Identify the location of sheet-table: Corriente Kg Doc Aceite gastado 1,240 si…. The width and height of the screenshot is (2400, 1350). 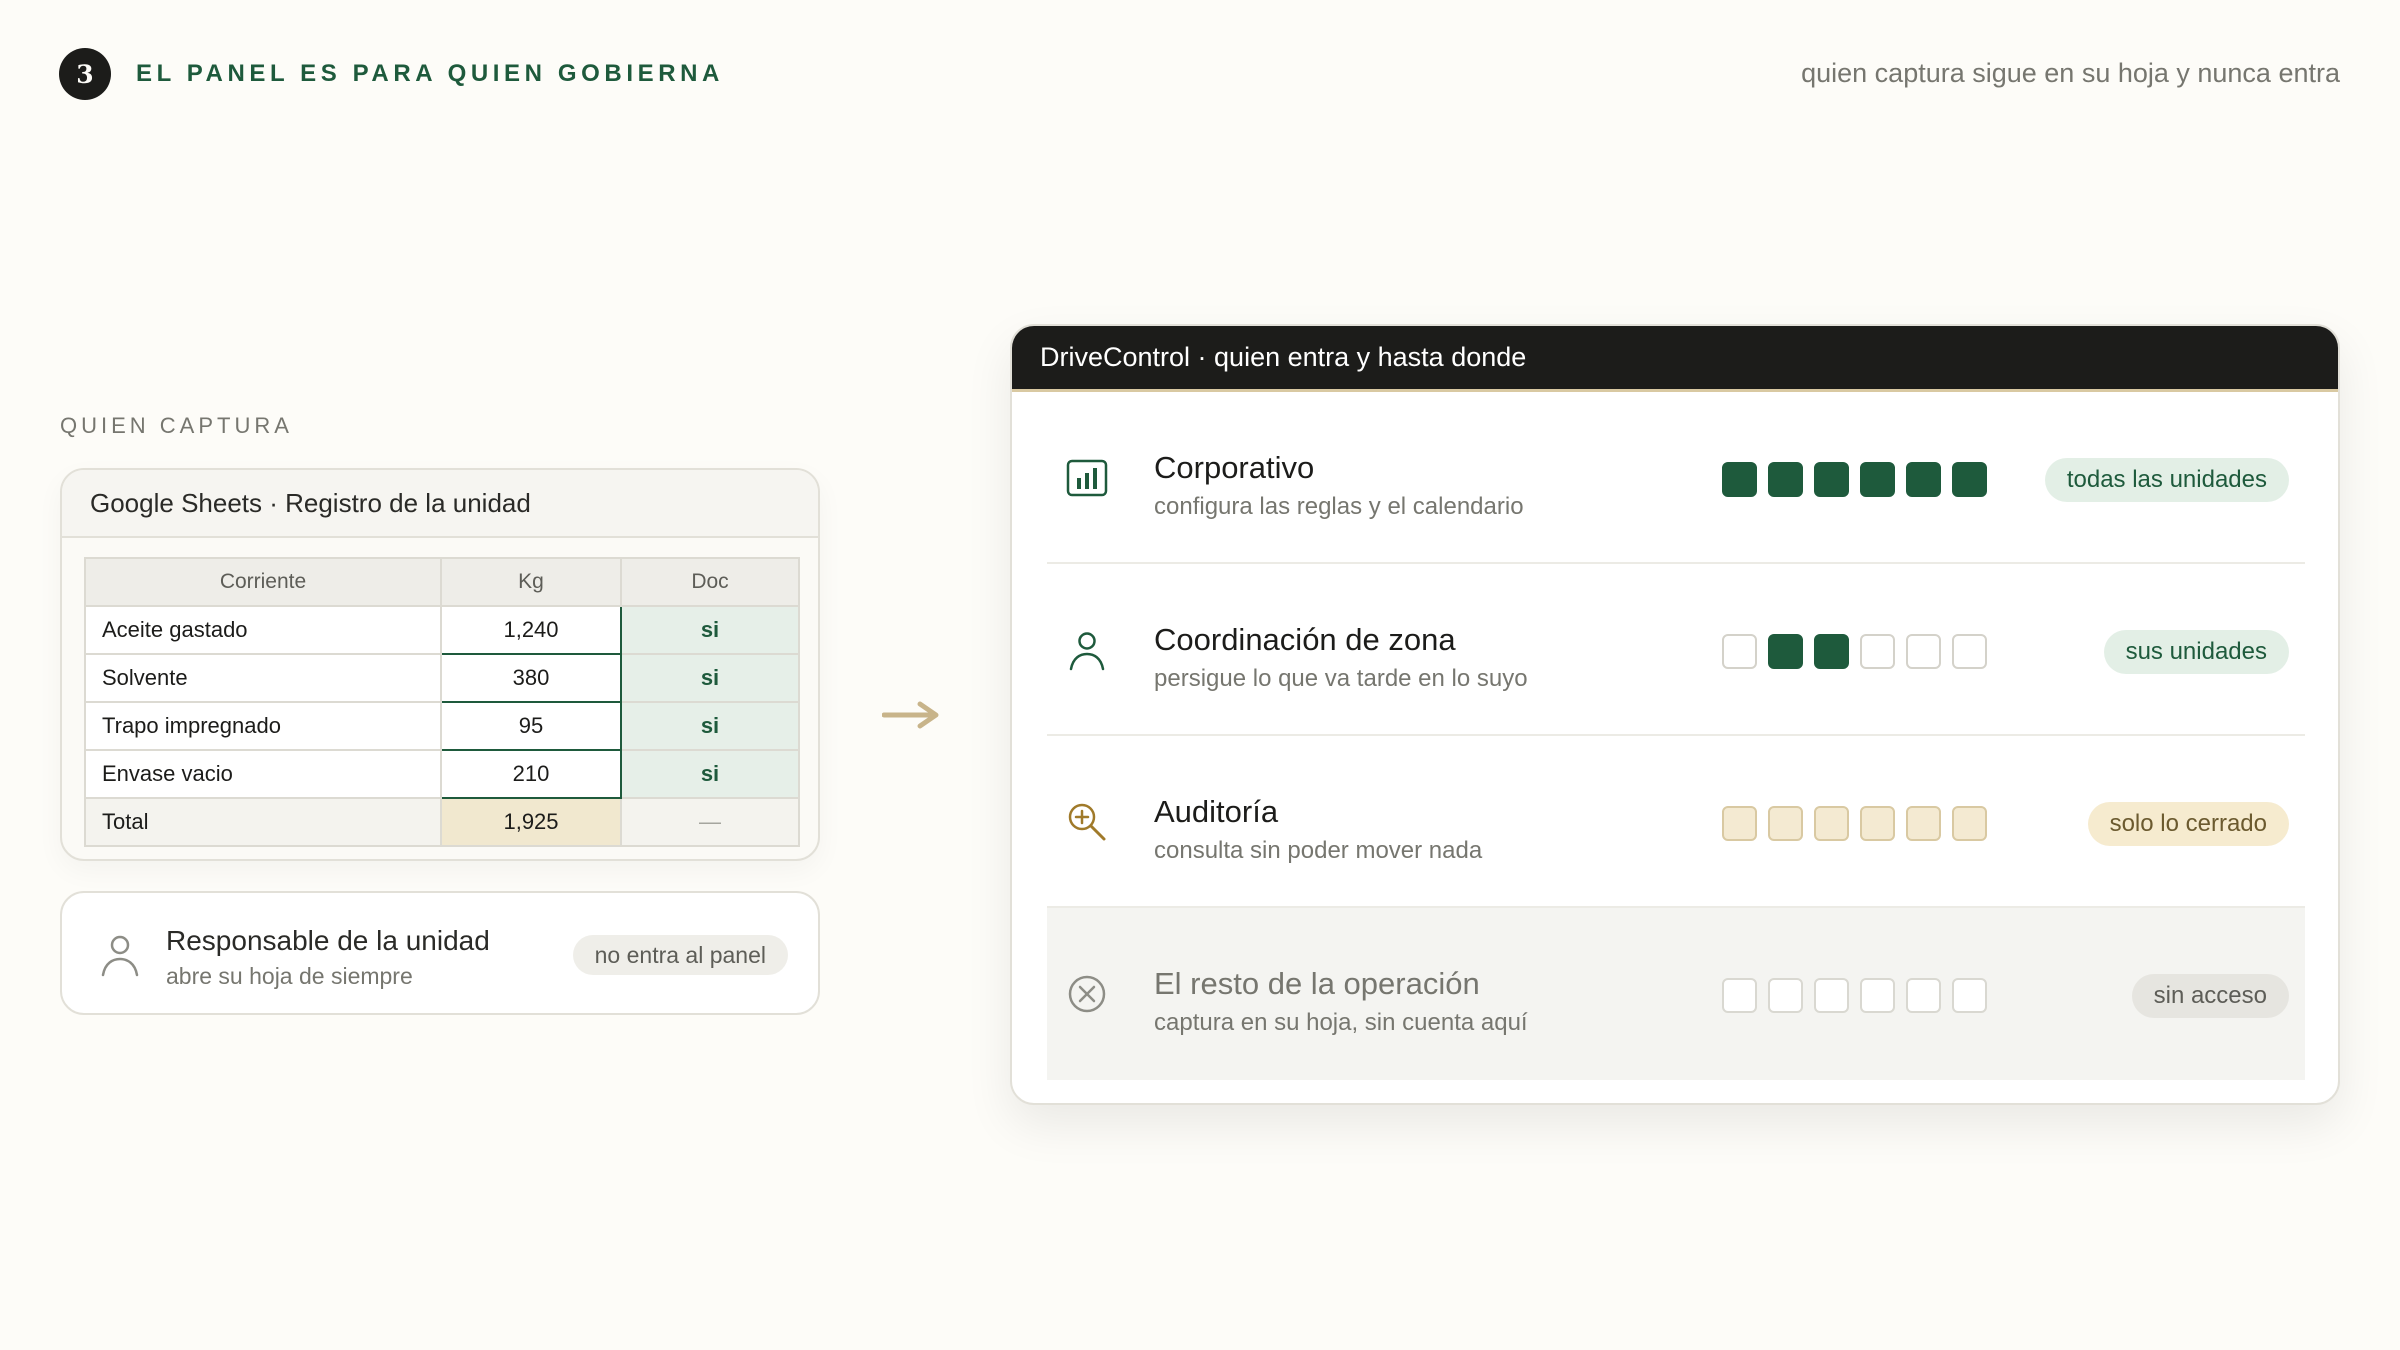
(442, 702).